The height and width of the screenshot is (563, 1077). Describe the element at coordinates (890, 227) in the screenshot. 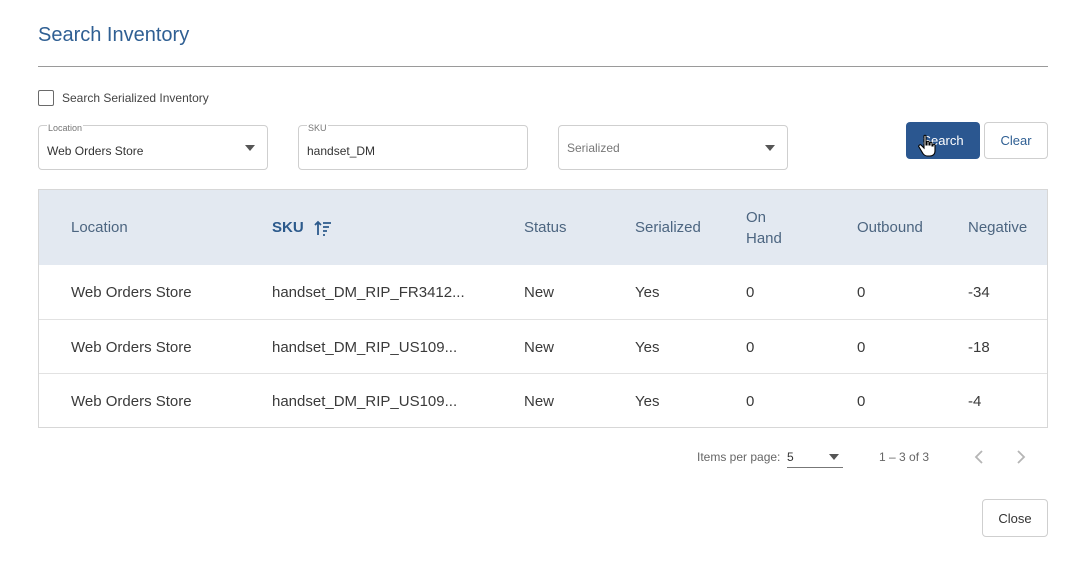

I see `column-header-outbound: Outbound` at that location.